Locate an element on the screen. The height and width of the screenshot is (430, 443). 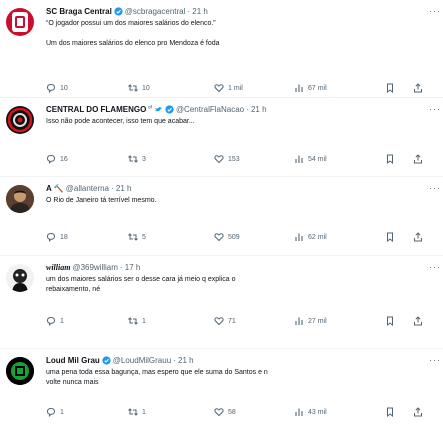
author-handle: @scbragacentral is located at coordinates (155, 11).